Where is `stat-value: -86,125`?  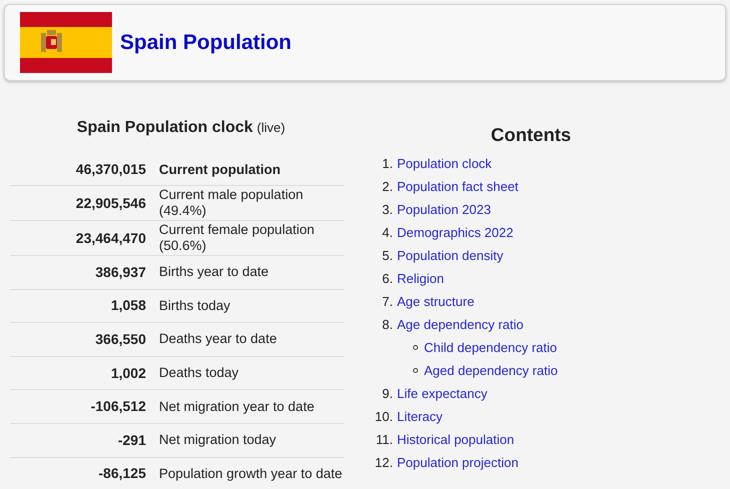 stat-value: -86,125 is located at coordinates (122, 474).